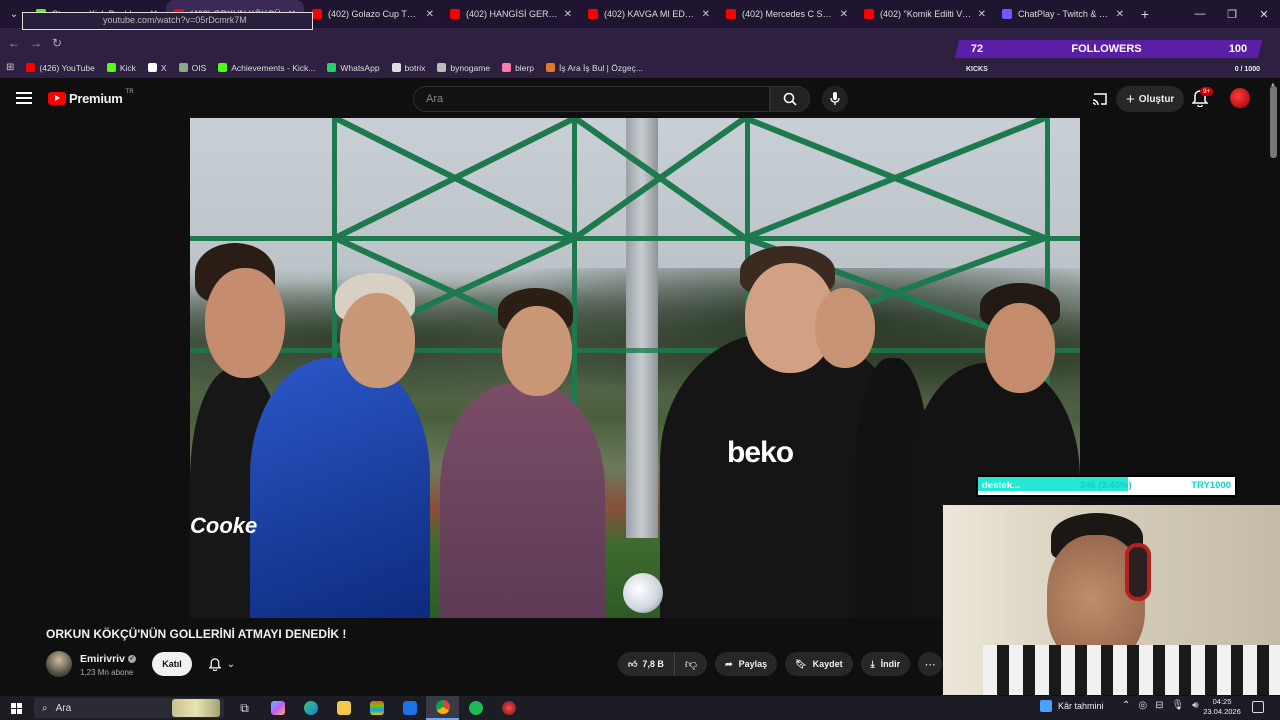 This screenshot has width=1280, height=720. What do you see at coordinates (193, 68) in the screenshot?
I see `bookmark-item: OIS` at bounding box center [193, 68].